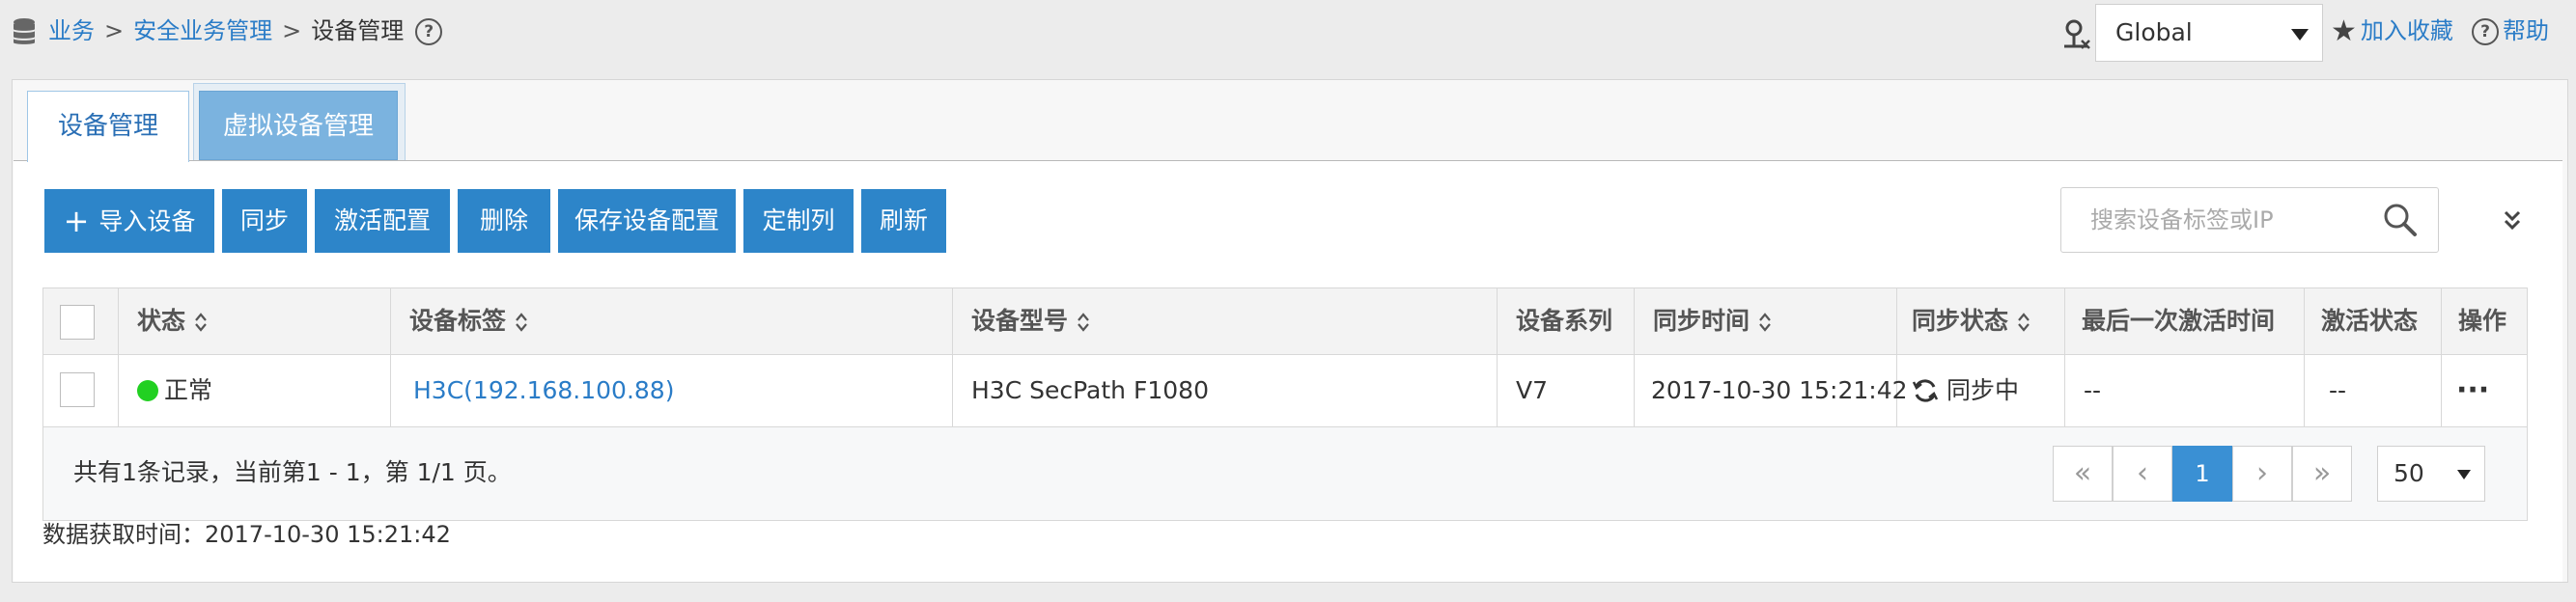 The height and width of the screenshot is (602, 2576). What do you see at coordinates (1532, 390) in the screenshot?
I see `cell-device-series: V7` at bounding box center [1532, 390].